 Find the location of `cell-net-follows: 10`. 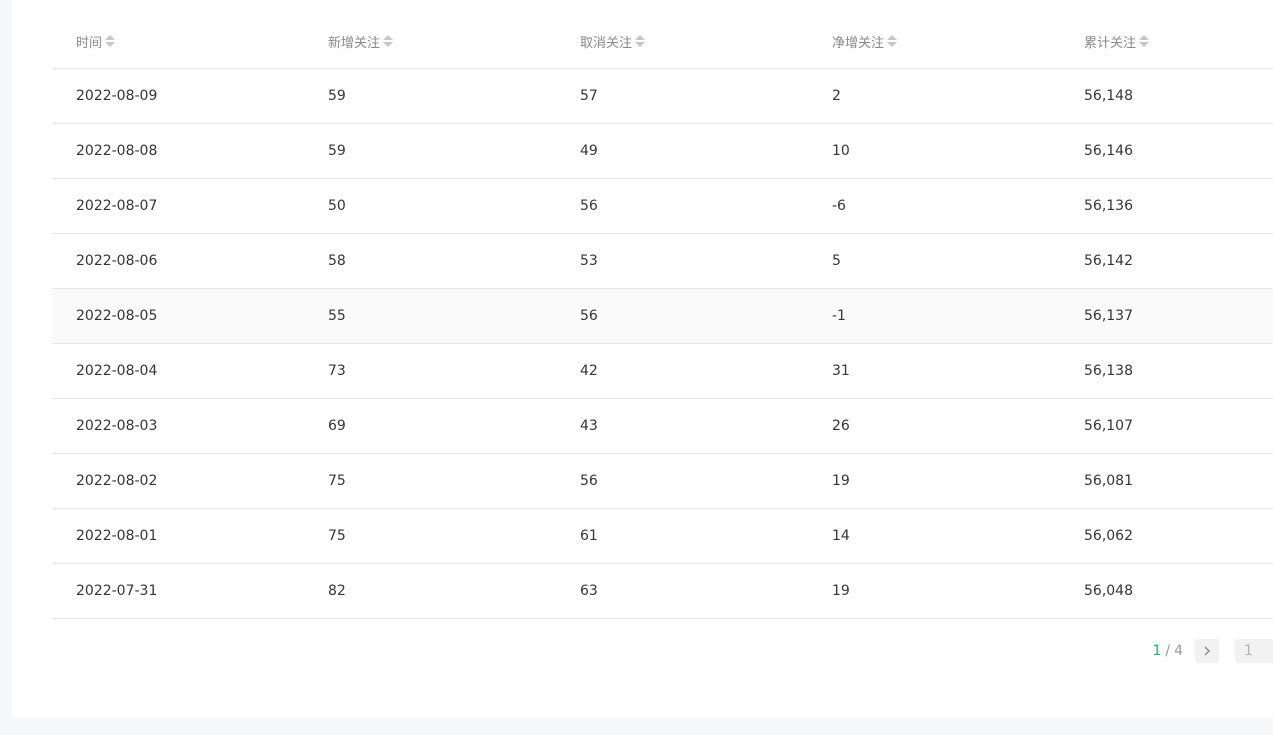

cell-net-follows: 10 is located at coordinates (841, 151).